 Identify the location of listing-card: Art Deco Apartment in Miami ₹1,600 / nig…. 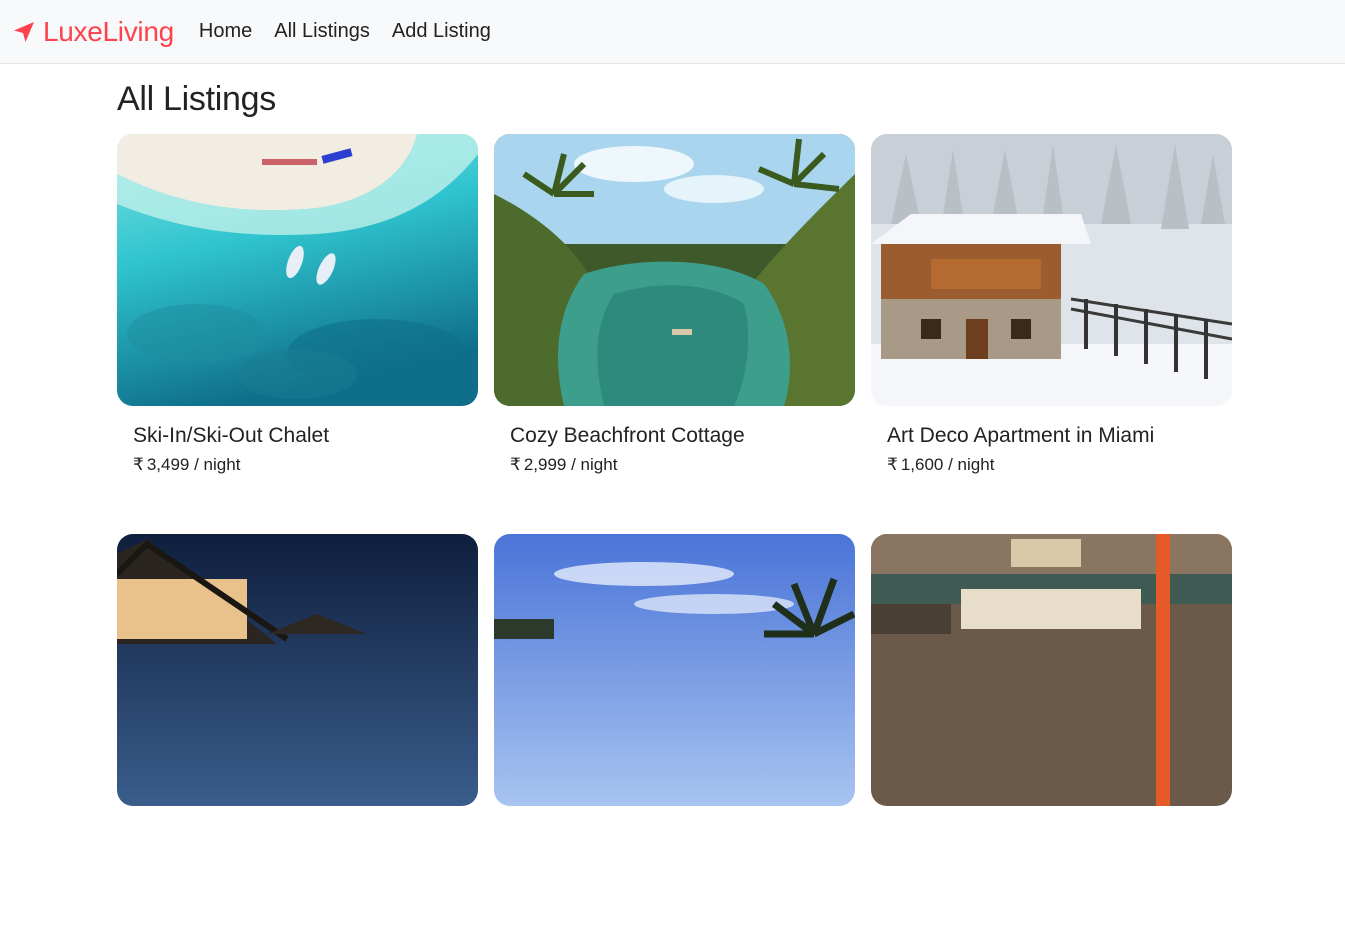
(1051, 334).